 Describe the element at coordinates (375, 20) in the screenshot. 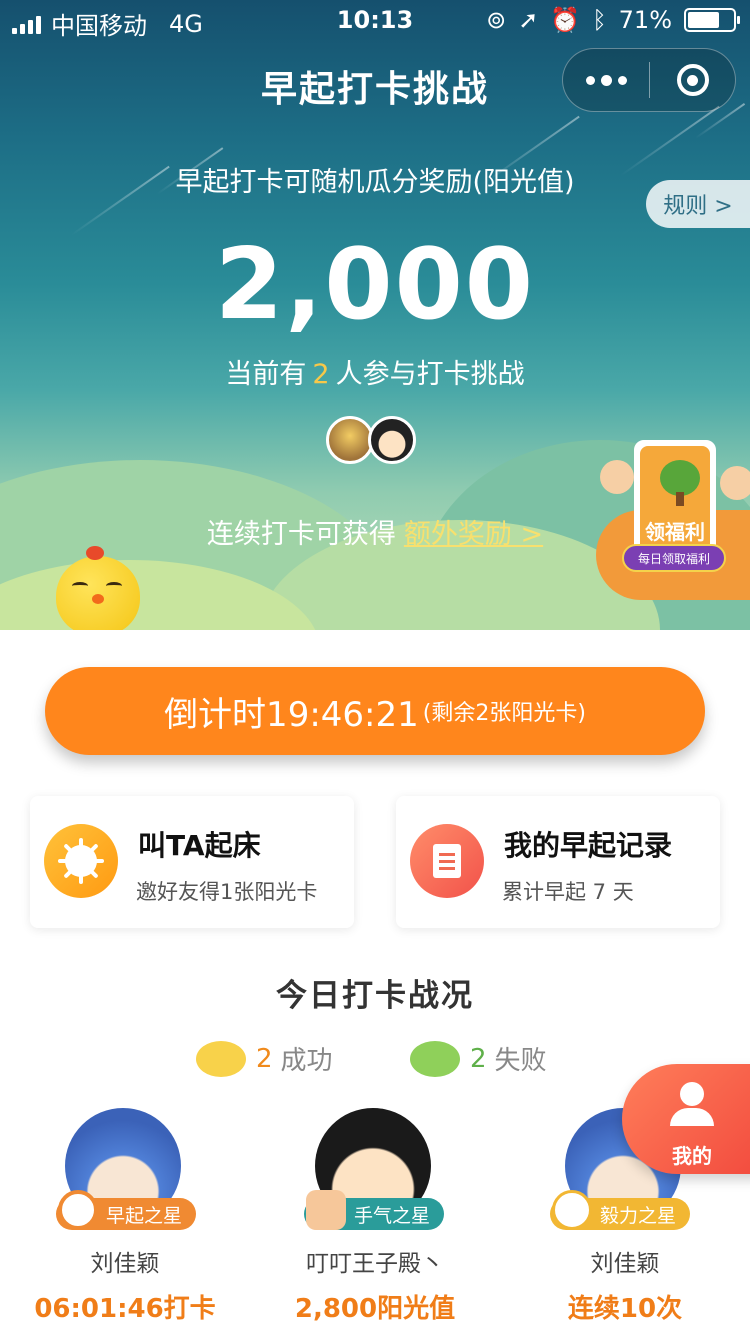

I see `status-bar: 中国移动 4G 10:13 ⊚ ➚ ⏰ ᛒ 71%` at that location.